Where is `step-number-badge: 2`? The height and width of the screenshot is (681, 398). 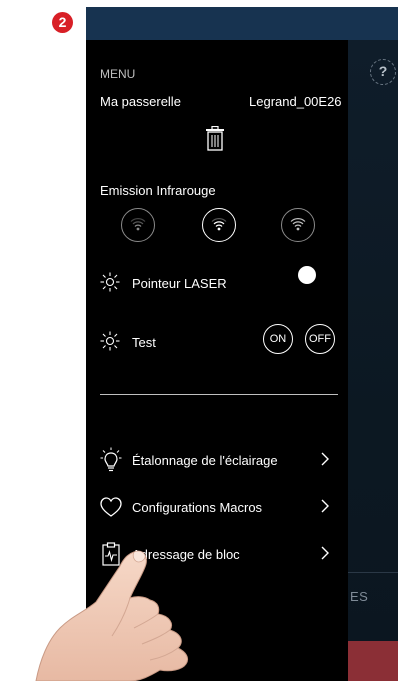 step-number-badge: 2 is located at coordinates (62, 22).